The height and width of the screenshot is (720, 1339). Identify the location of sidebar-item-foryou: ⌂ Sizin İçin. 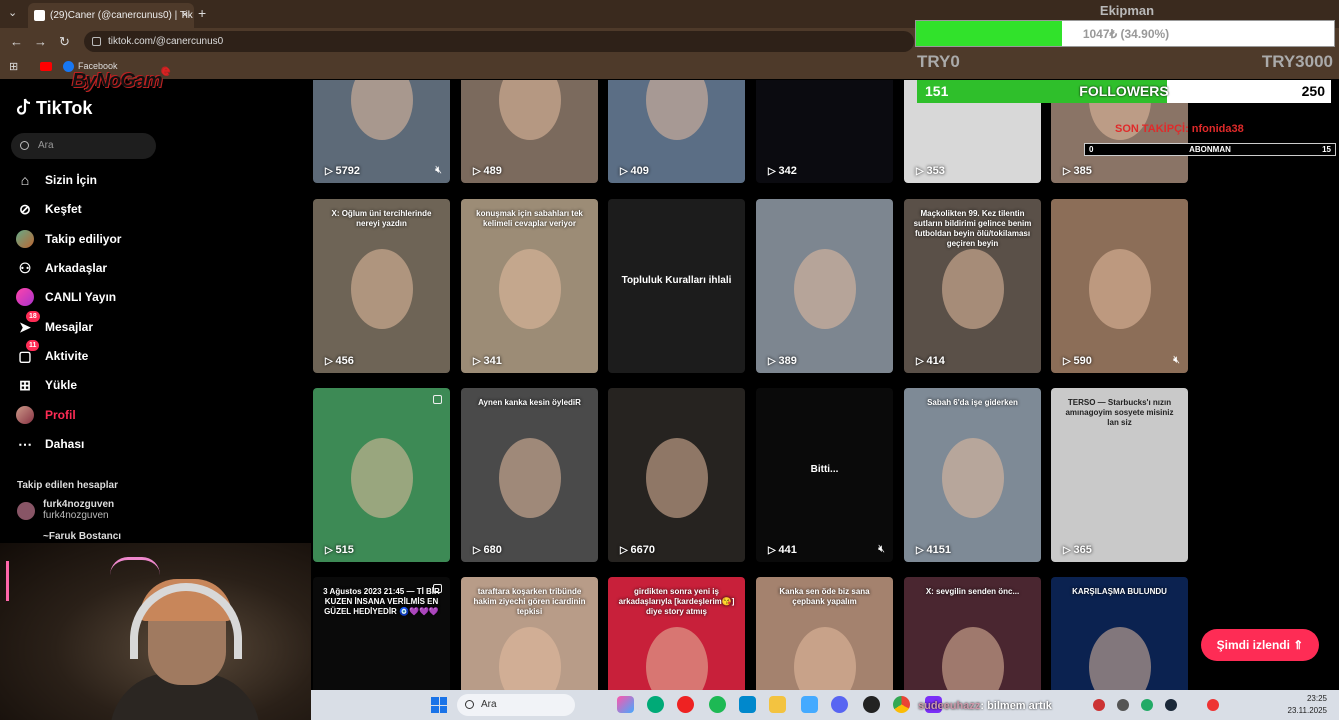
(146, 180).